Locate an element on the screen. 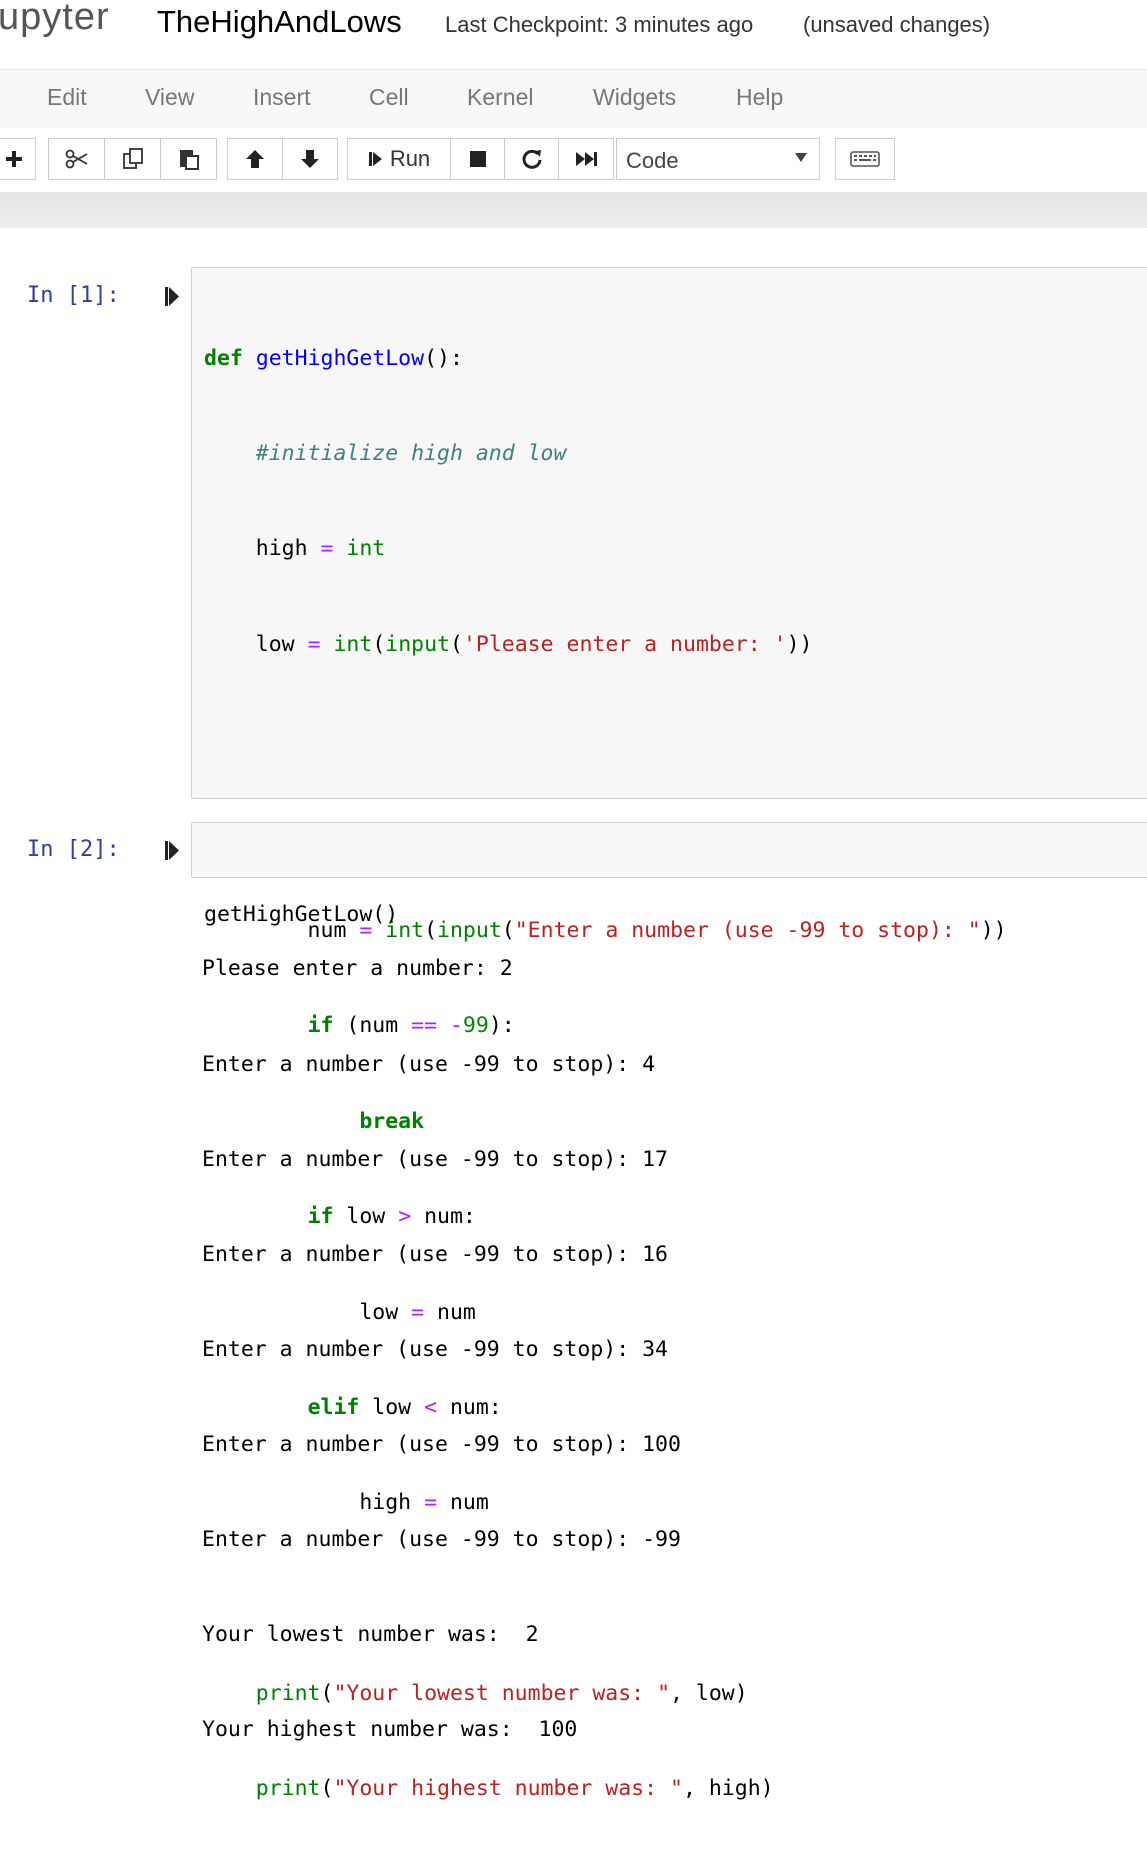 The image size is (1147, 1869). cell-type-value: Code is located at coordinates (652, 160).